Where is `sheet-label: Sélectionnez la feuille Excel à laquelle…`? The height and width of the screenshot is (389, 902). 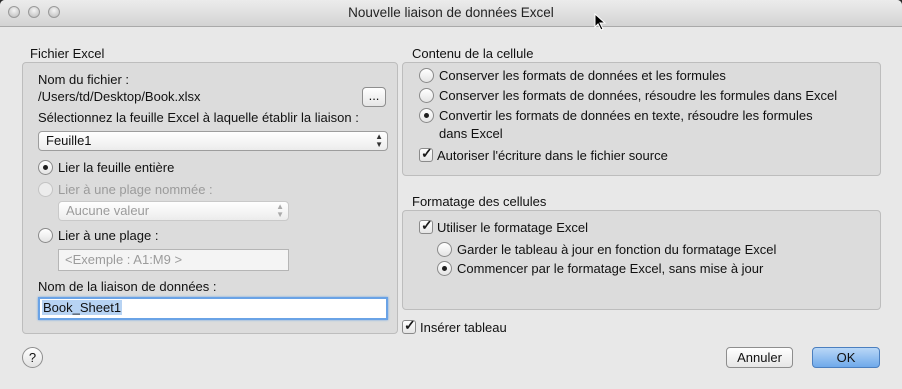
sheet-label: Sélectionnez la feuille Excel à laquelle… is located at coordinates (198, 117).